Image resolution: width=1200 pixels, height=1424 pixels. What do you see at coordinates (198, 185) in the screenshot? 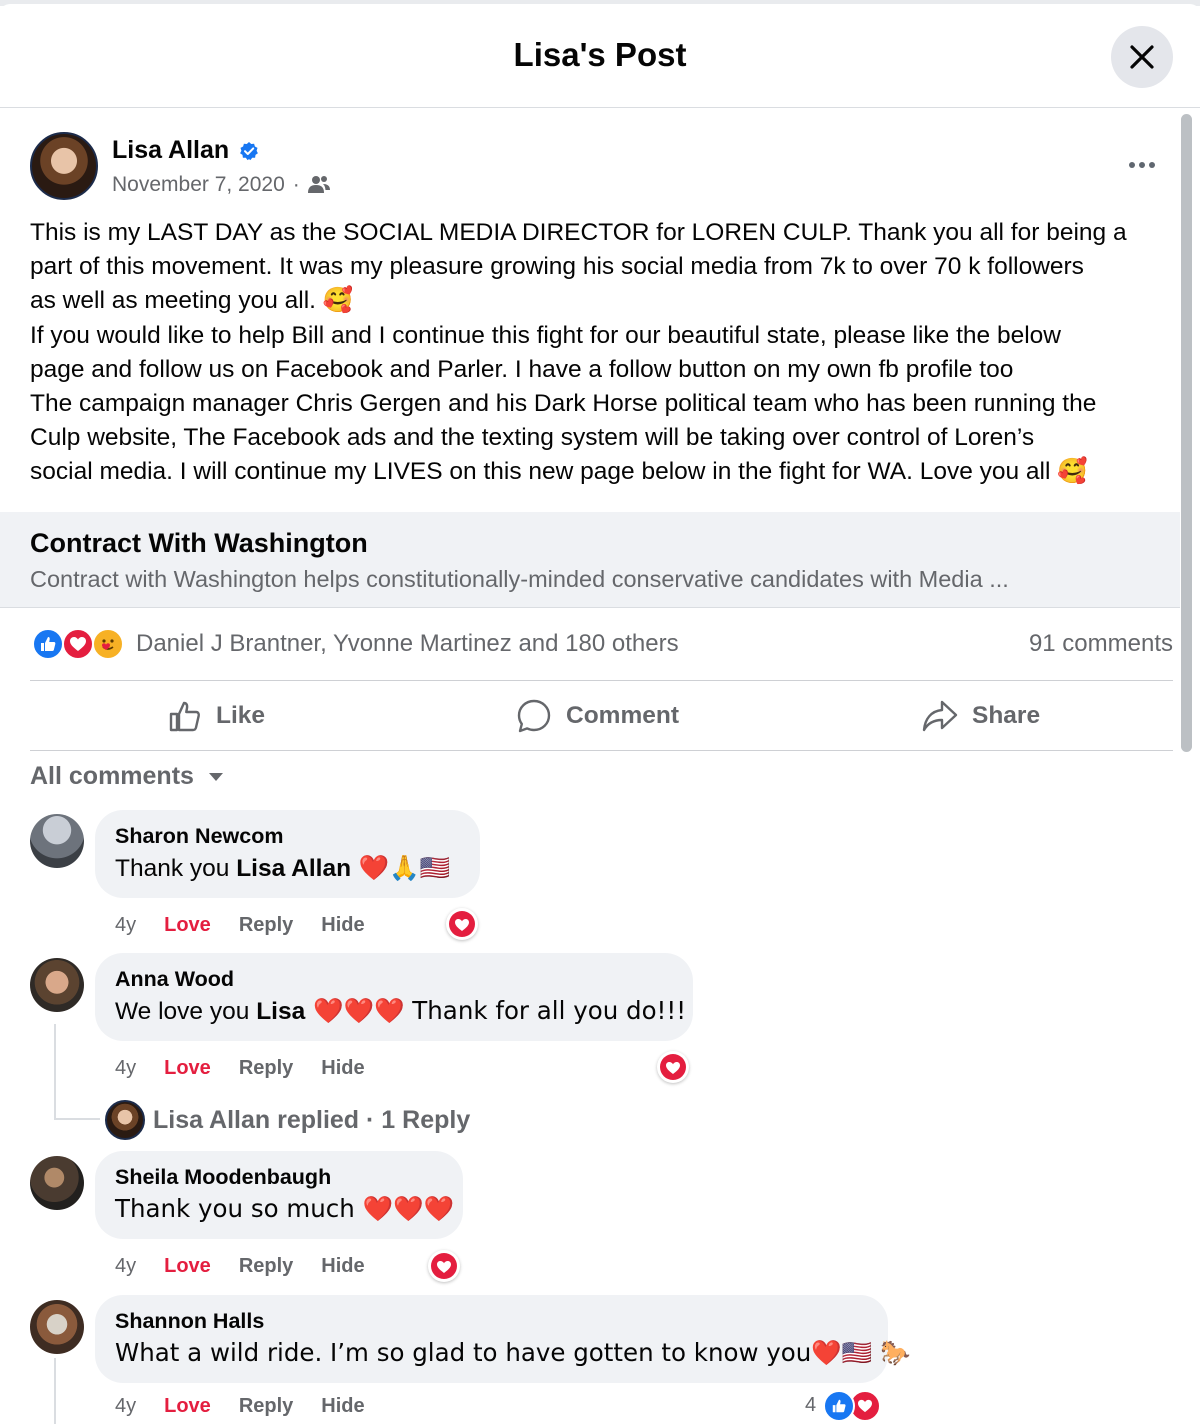
I see `post-date: November 7, 2020` at bounding box center [198, 185].